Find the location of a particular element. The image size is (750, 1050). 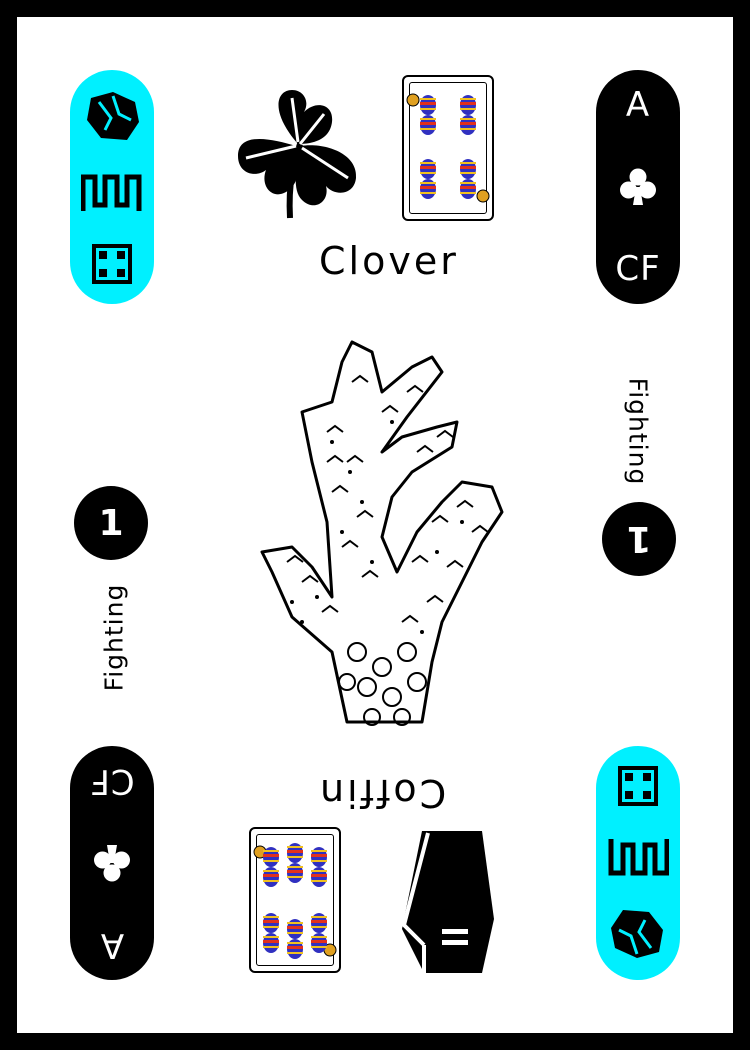

top-symbol-label: Clover is located at coordinates (389, 261).